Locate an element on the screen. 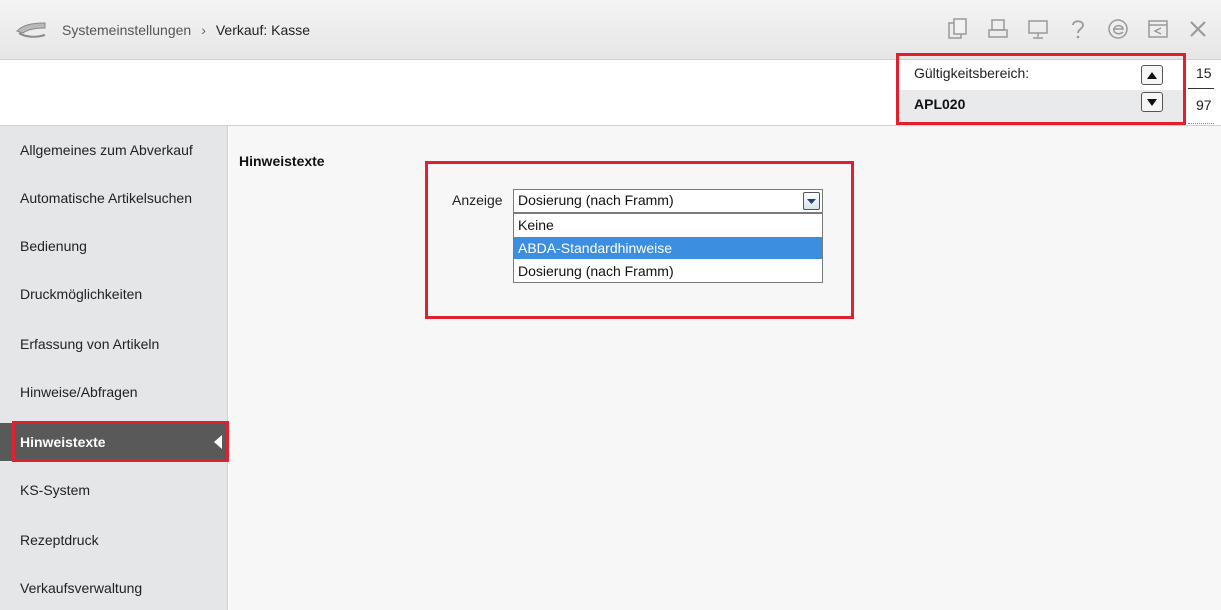  title-bar: Systemeinstellungen › Verkauf: Kasse is located at coordinates (610, 30).